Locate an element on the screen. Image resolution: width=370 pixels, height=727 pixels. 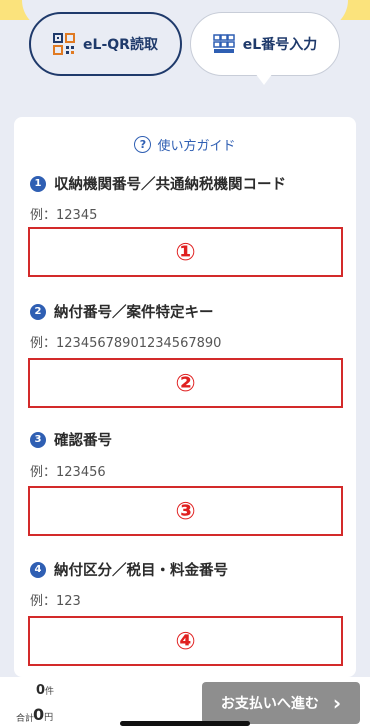
usage-guide-link: ? 使い方ガイド is located at coordinates (185, 144).